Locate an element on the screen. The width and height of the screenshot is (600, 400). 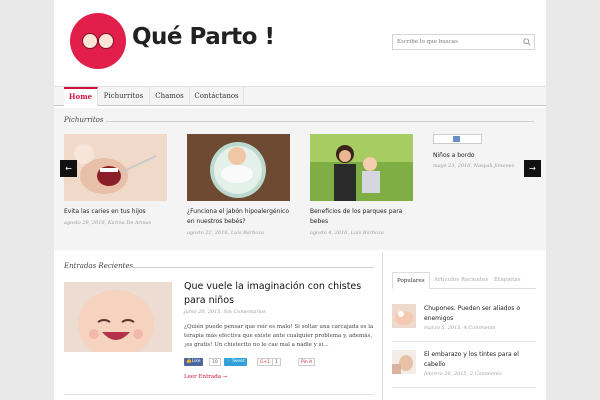
slide-image-placeholder-icon is located at coordinates (457, 139).